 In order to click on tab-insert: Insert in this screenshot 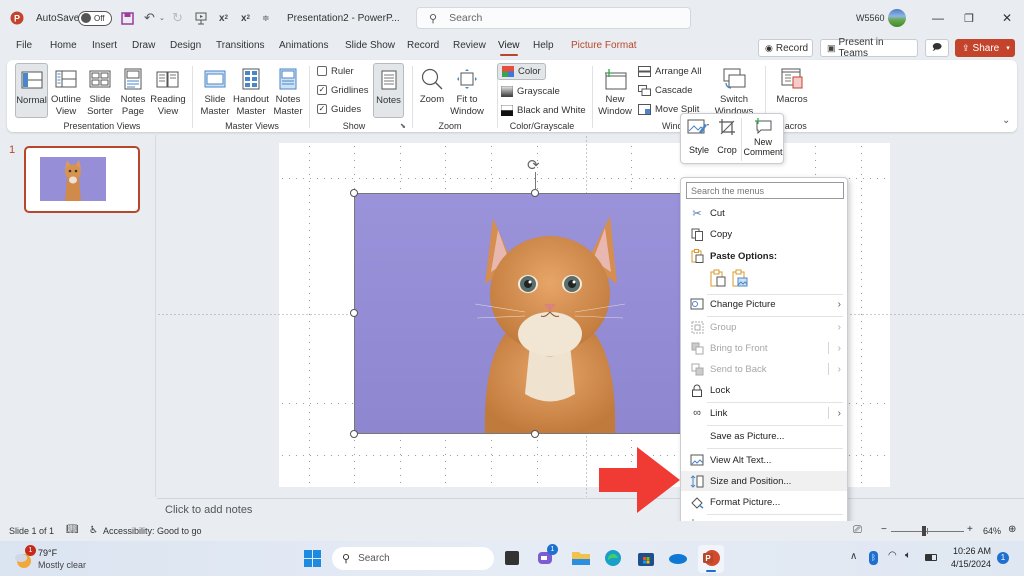, I will do `click(104, 45)`.